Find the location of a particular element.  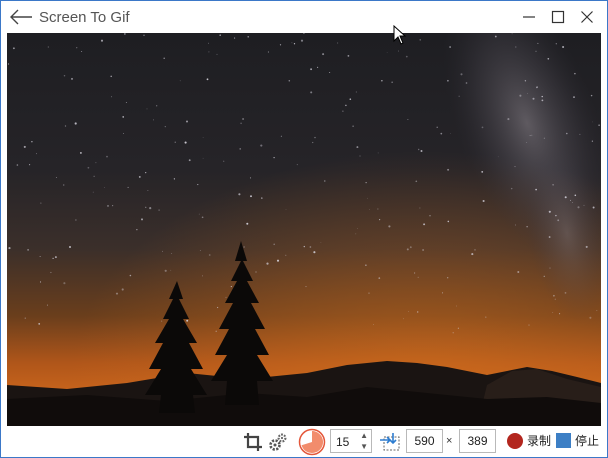

snap-size-button is located at coordinates (390, 442).